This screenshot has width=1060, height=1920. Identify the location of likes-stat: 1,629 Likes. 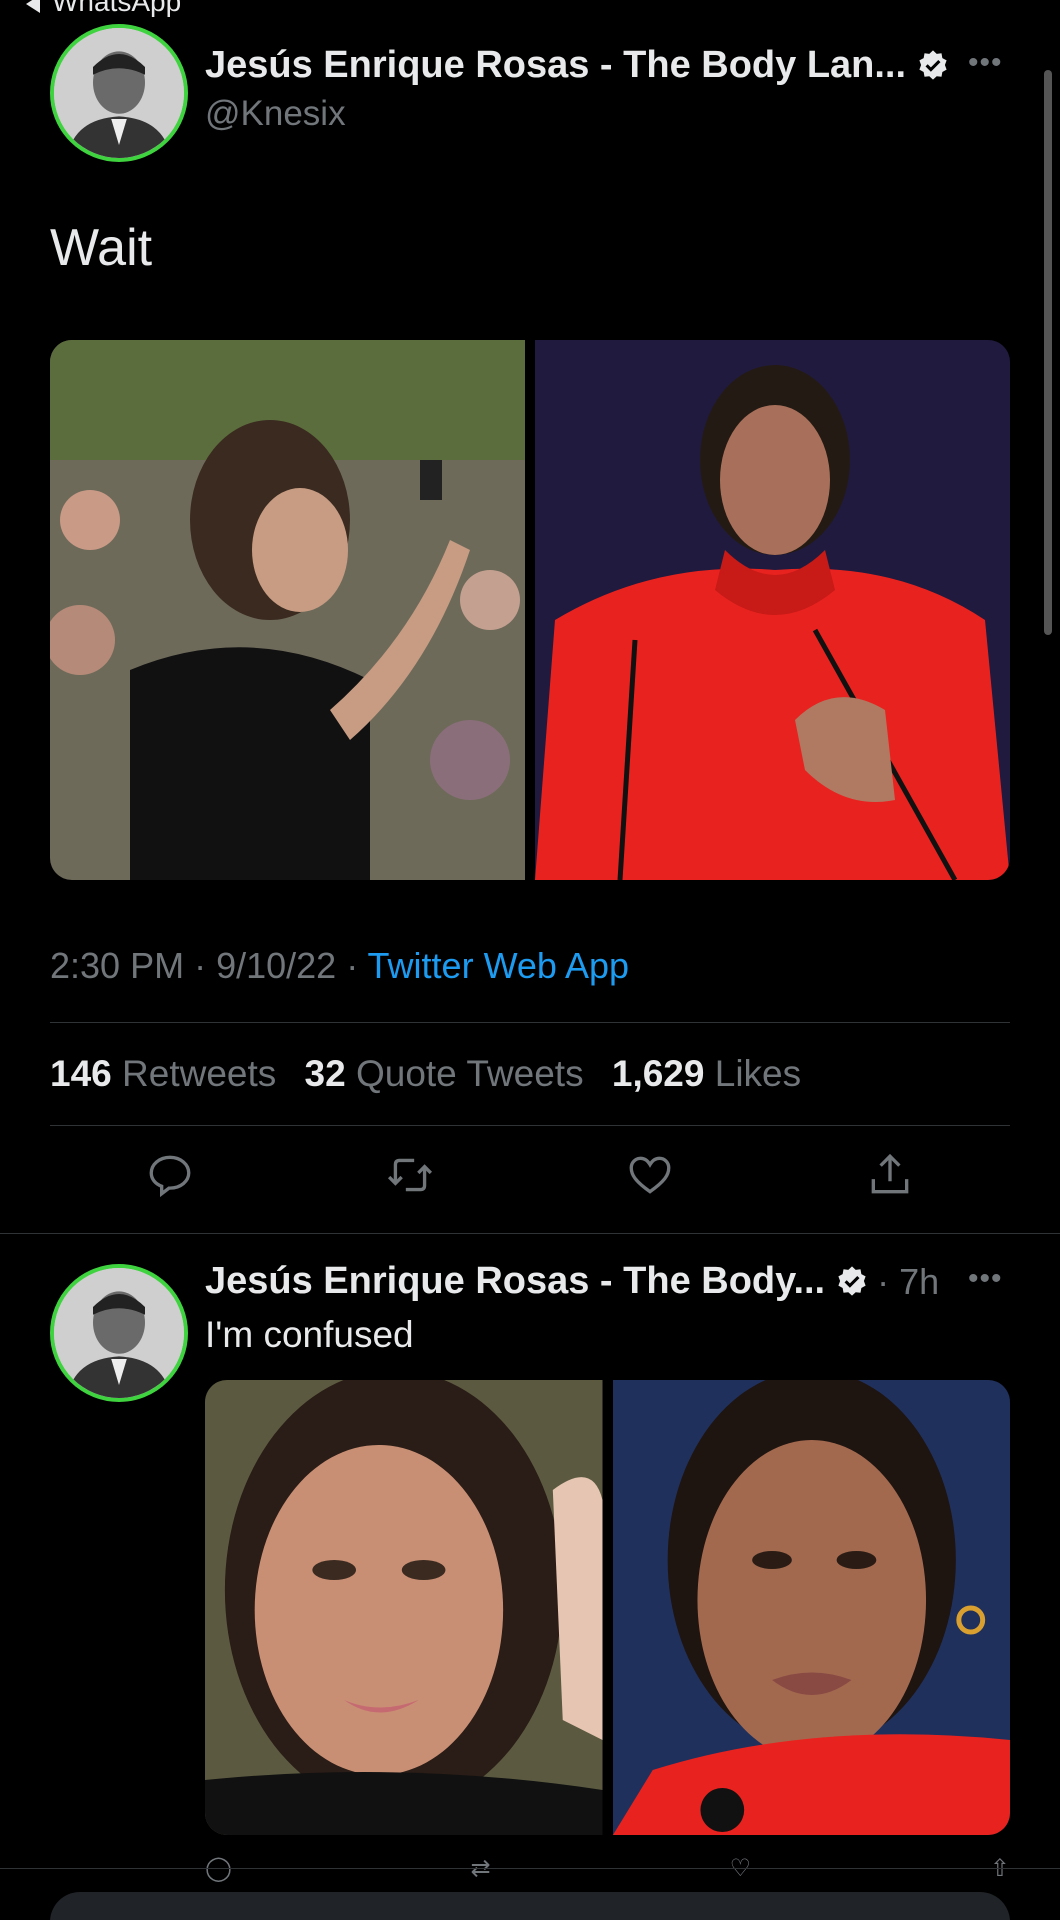
(715, 1073).